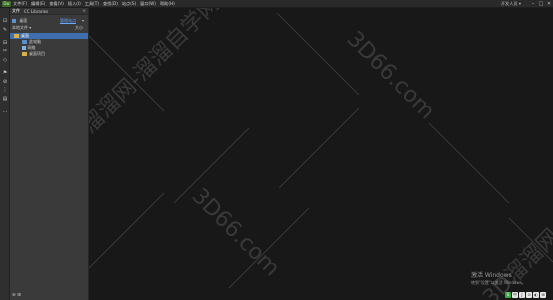 This screenshot has width=553, height=300. I want to click on site-icon, so click(14, 21).